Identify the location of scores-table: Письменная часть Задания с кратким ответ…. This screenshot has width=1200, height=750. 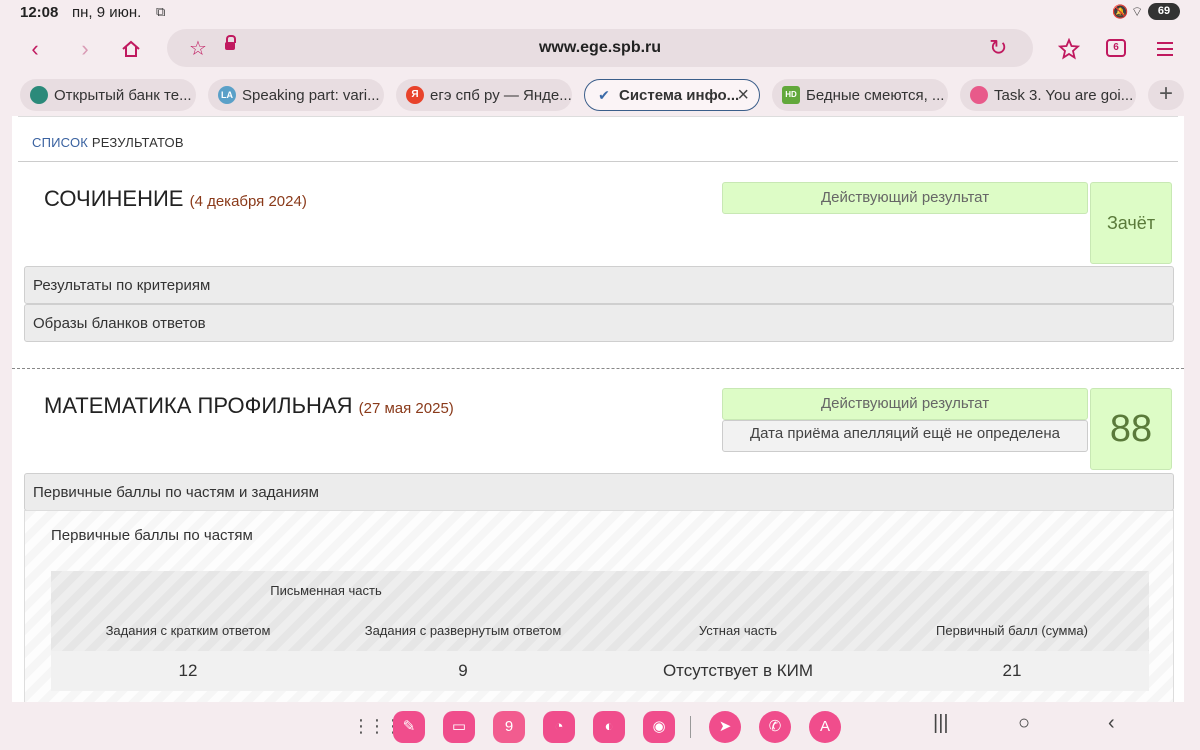
(600, 631).